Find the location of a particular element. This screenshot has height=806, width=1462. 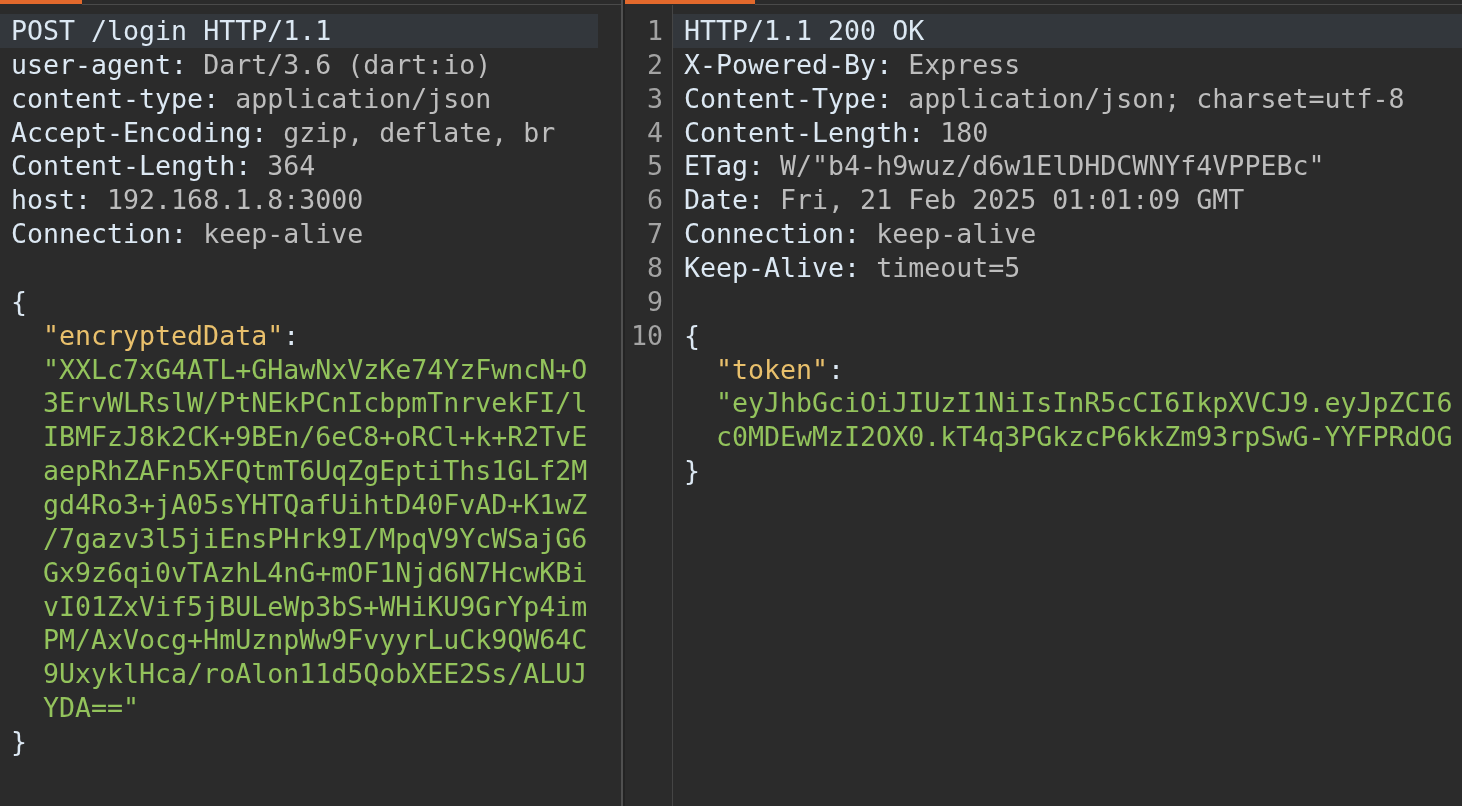

request-line: POST /login HTTP/1.1 is located at coordinates (171, 30).